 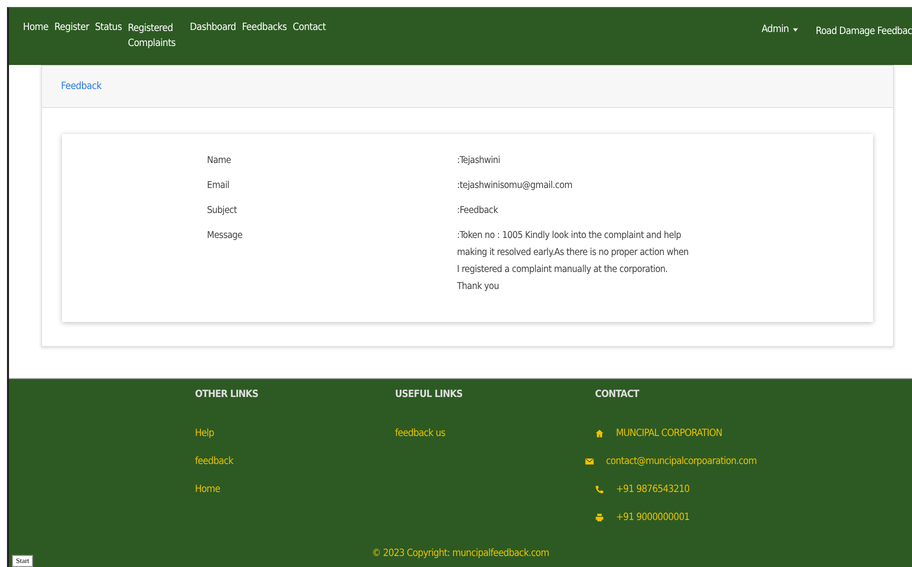 I want to click on contact-text: contact@muncipalcorpoaration.com, so click(x=681, y=461).